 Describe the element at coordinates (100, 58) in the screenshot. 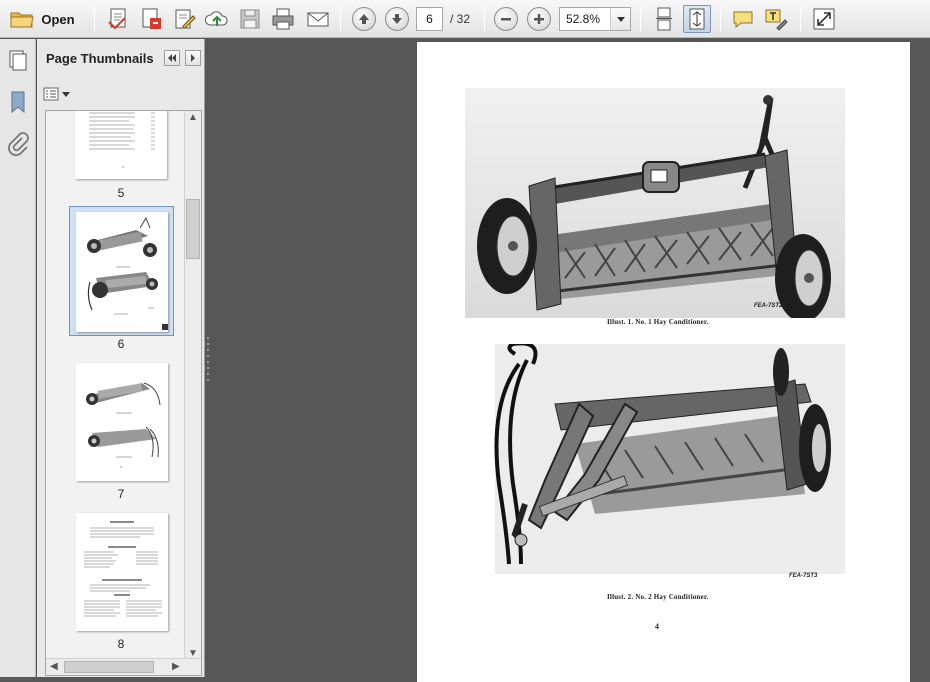

I see `panel-title: Page Thumbnails` at that location.